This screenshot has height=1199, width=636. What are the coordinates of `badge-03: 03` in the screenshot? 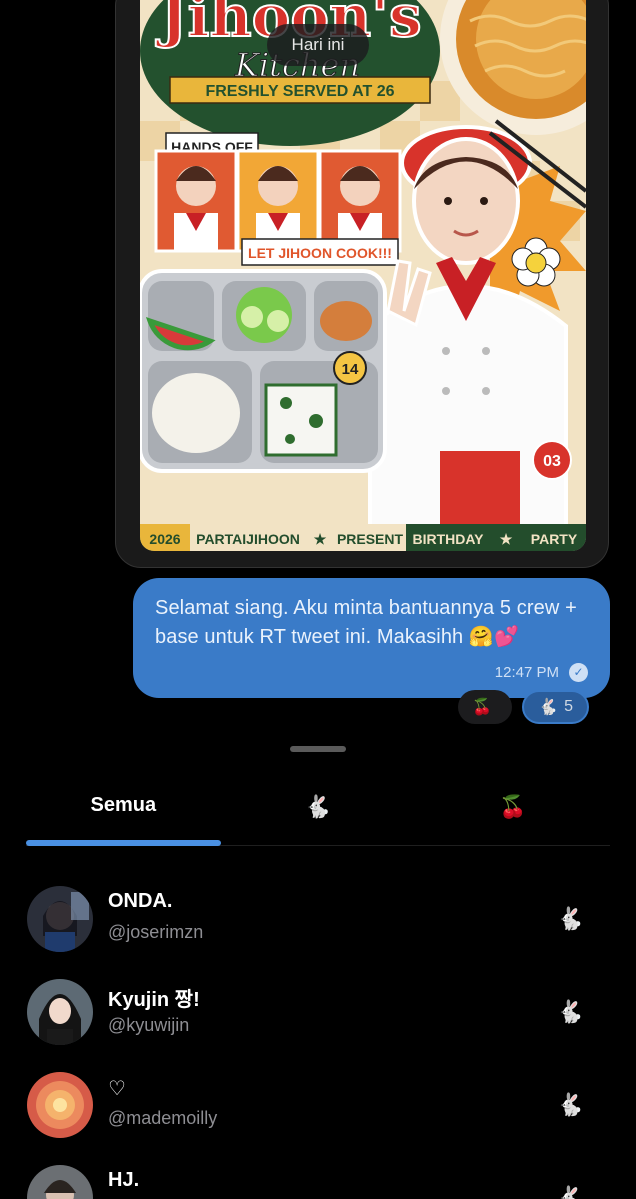 It's located at (552, 461).